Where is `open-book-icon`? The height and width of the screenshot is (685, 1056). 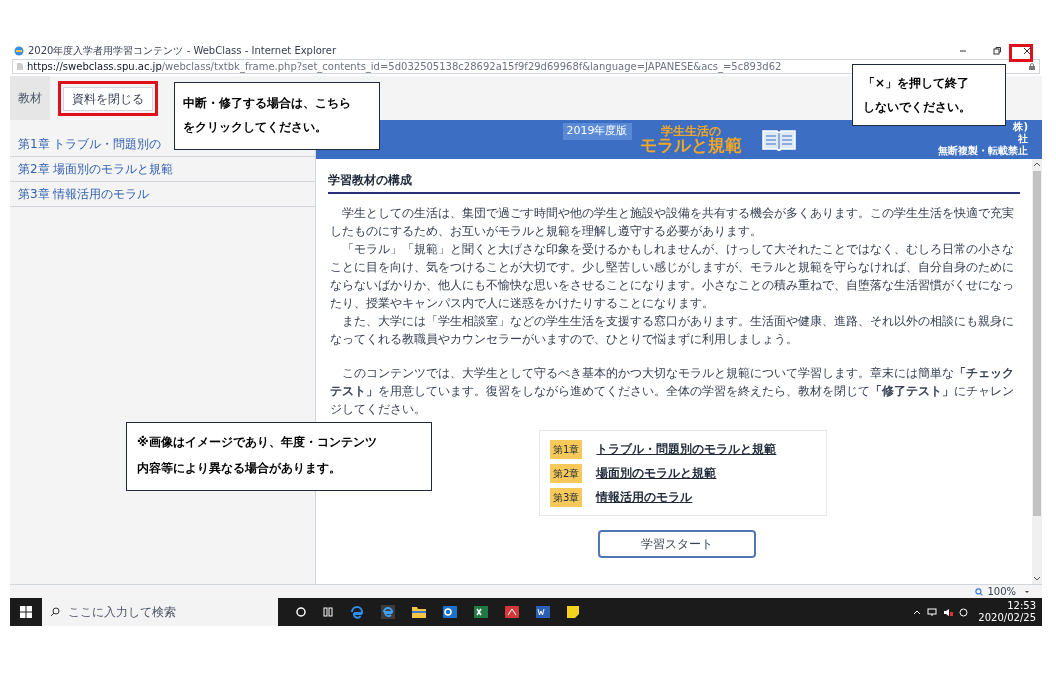
open-book-icon is located at coordinates (778, 139).